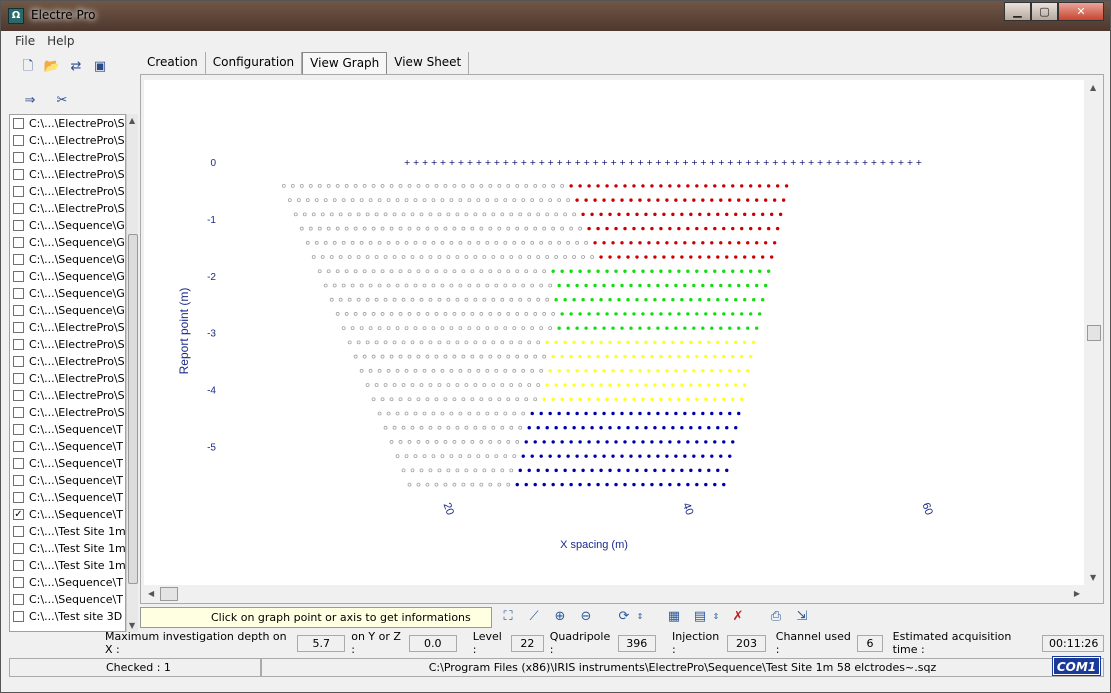 The height and width of the screenshot is (693, 1111). I want to click on print-icon: ⎙, so click(776, 617).